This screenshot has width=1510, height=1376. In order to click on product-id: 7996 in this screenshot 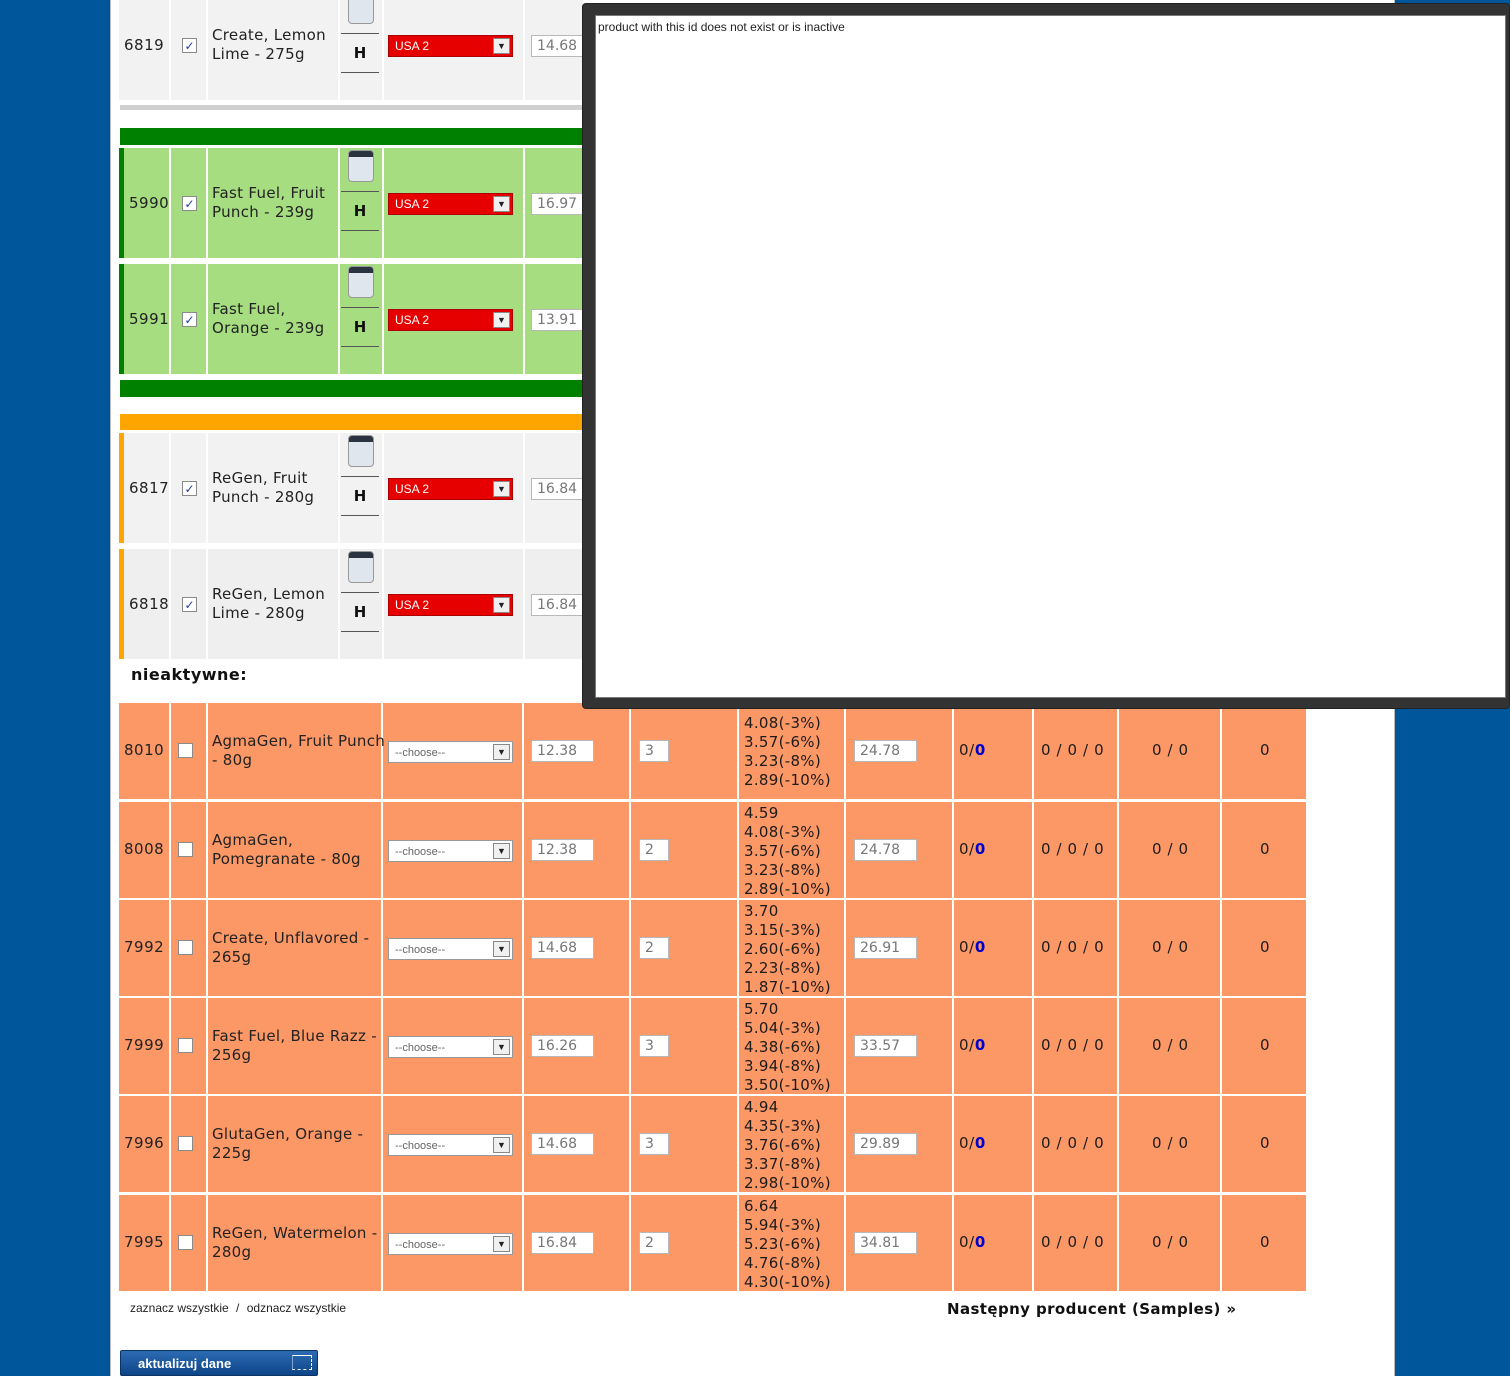, I will do `click(144, 1143)`.